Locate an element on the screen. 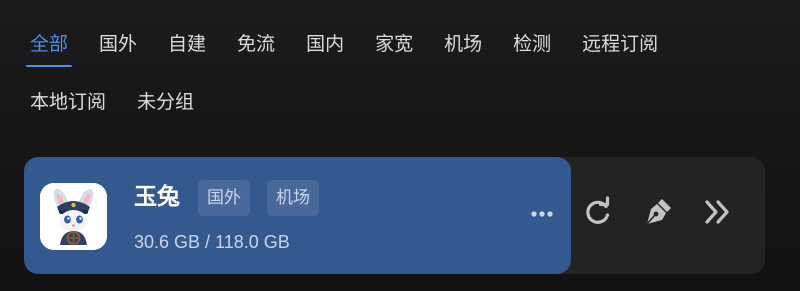 Image resolution: width=800 pixels, height=291 pixels. tab-remote-subscription: 远程订阅 is located at coordinates (620, 44).